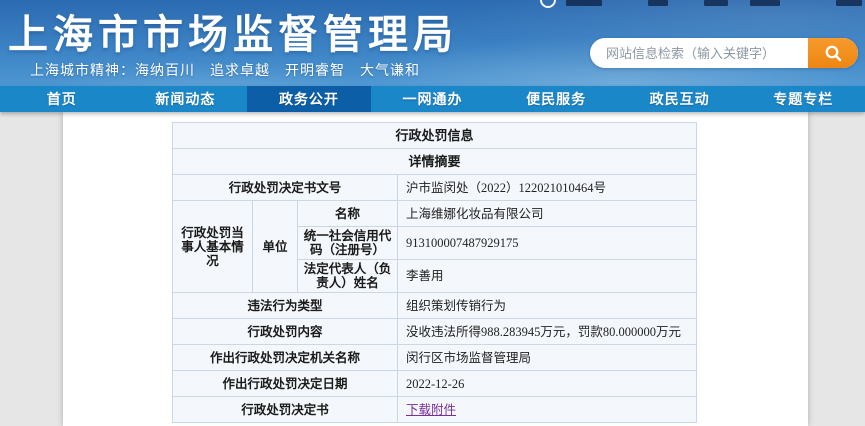 Image resolution: width=865 pixels, height=426 pixels. What do you see at coordinates (233, 35) in the screenshot?
I see `site-title: 上海市市场监督管理局` at bounding box center [233, 35].